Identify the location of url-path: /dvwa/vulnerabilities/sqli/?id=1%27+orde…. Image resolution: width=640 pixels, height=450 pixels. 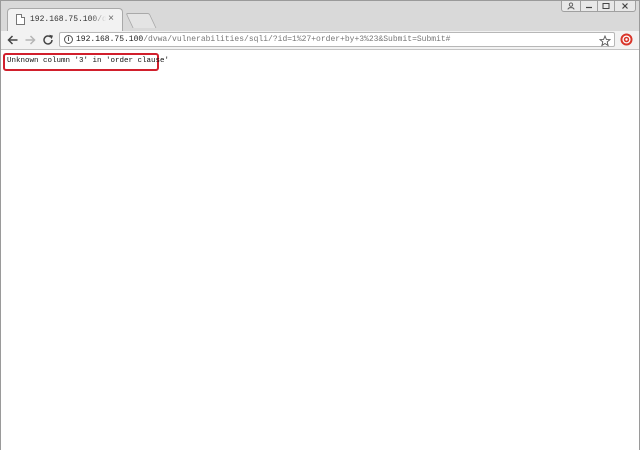
(297, 39).